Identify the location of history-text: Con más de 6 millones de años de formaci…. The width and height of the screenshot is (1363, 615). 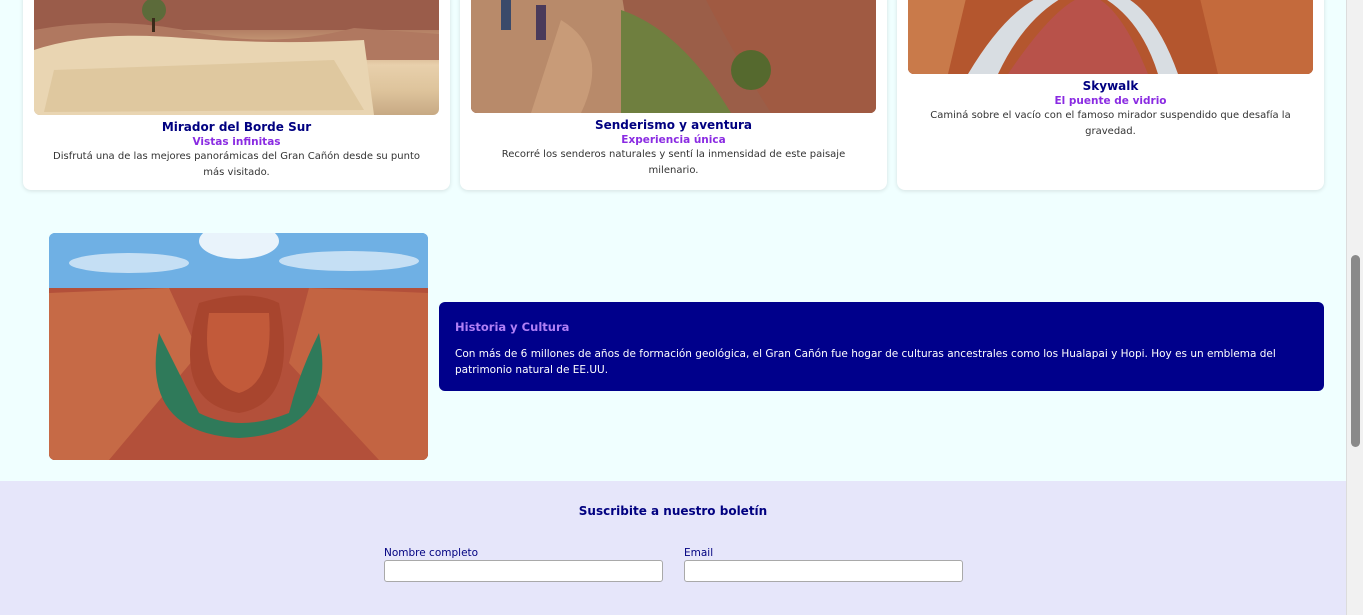
(865, 362).